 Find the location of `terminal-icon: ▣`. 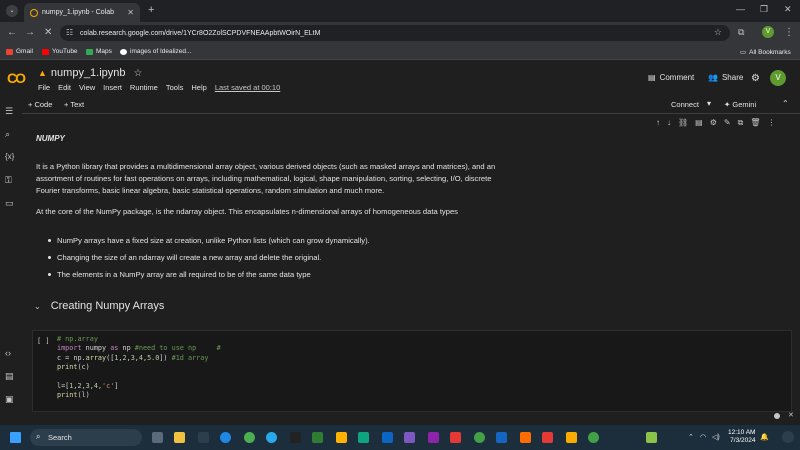

terminal-icon: ▣ is located at coordinates (9, 399).